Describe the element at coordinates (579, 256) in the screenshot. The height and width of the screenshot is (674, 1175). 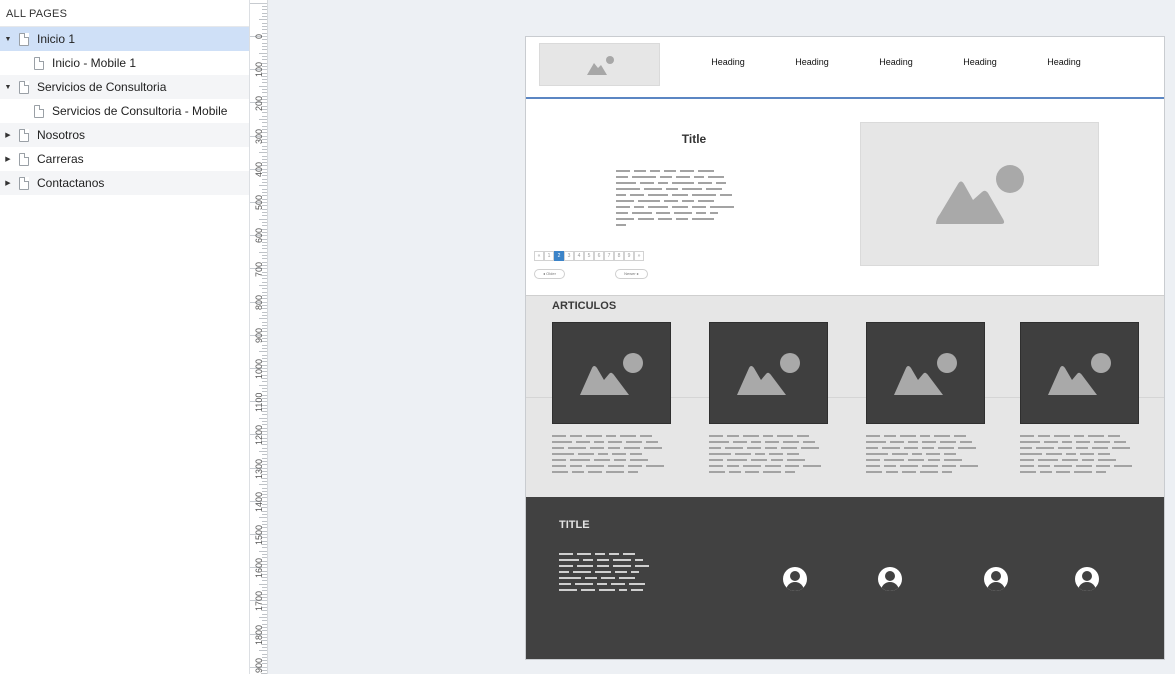
I see `page-button: 4` at that location.